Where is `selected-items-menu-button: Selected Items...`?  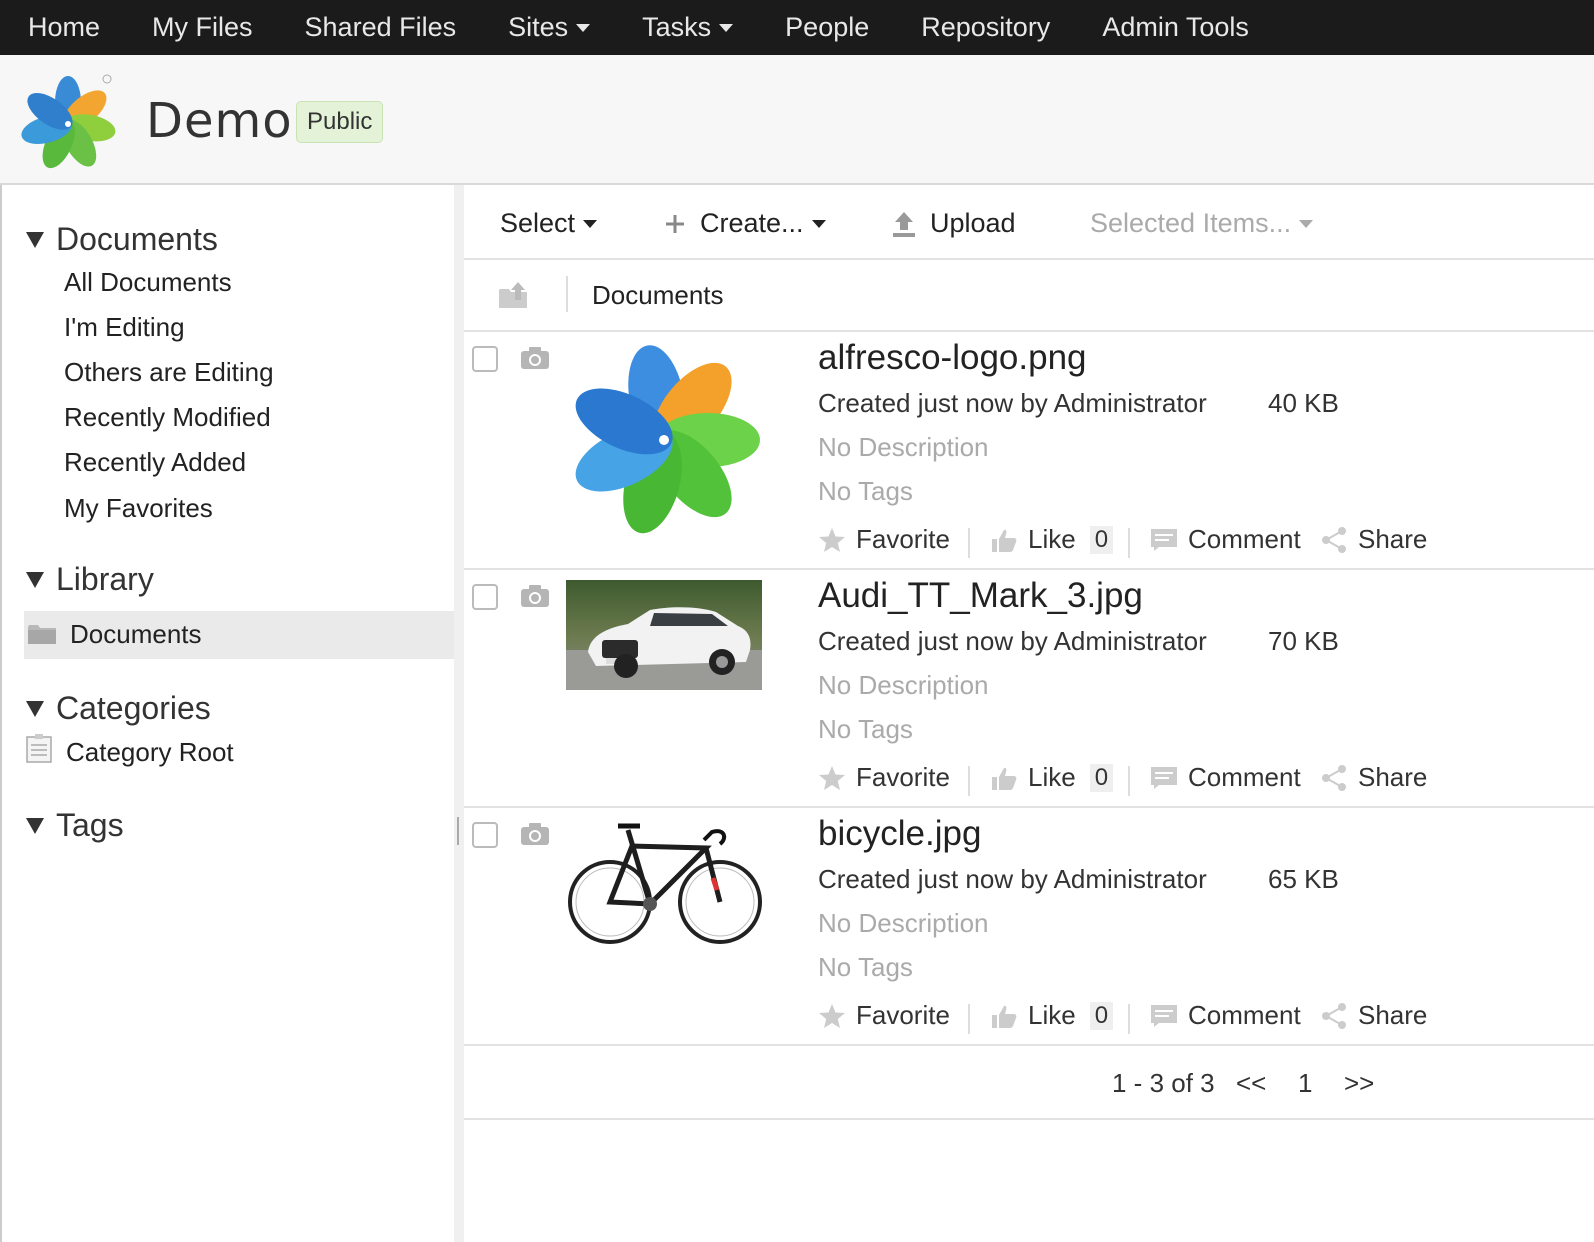
selected-items-menu-button: Selected Items... is located at coordinates (1202, 223).